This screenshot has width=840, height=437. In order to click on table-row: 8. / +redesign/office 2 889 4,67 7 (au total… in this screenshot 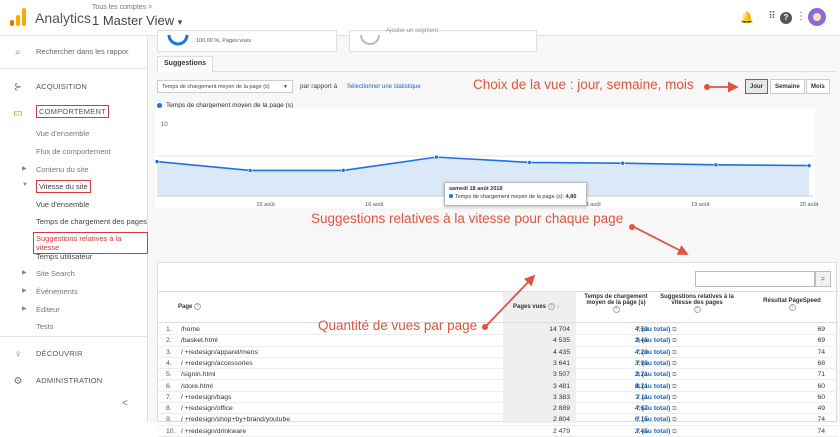, I will do `click(498, 409)`.